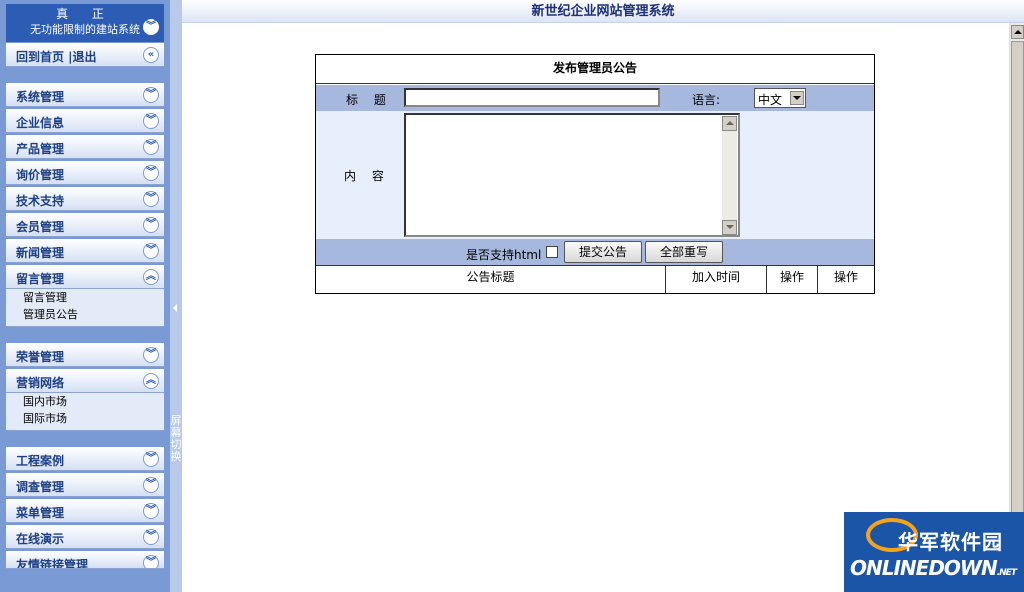 Image resolution: width=1024 pixels, height=592 pixels. What do you see at coordinates (85, 29) in the screenshot?
I see `sidebar-header-subtitle: 无功能限制的建站系统` at bounding box center [85, 29].